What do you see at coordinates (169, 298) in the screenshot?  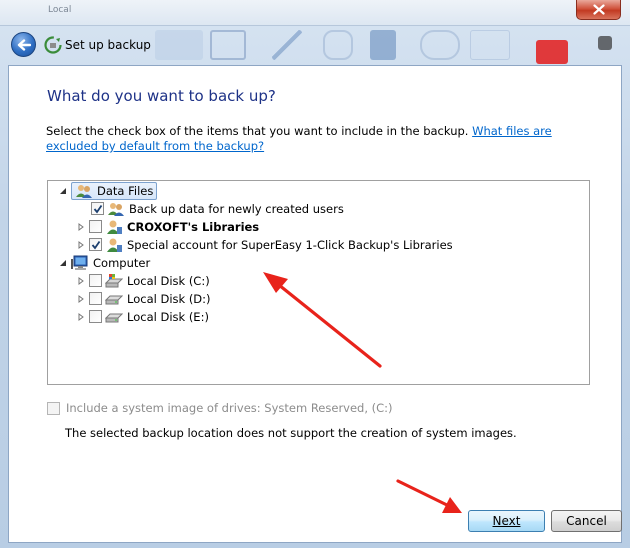 I see `tree-node-label: Local Disk (D:)` at bounding box center [169, 298].